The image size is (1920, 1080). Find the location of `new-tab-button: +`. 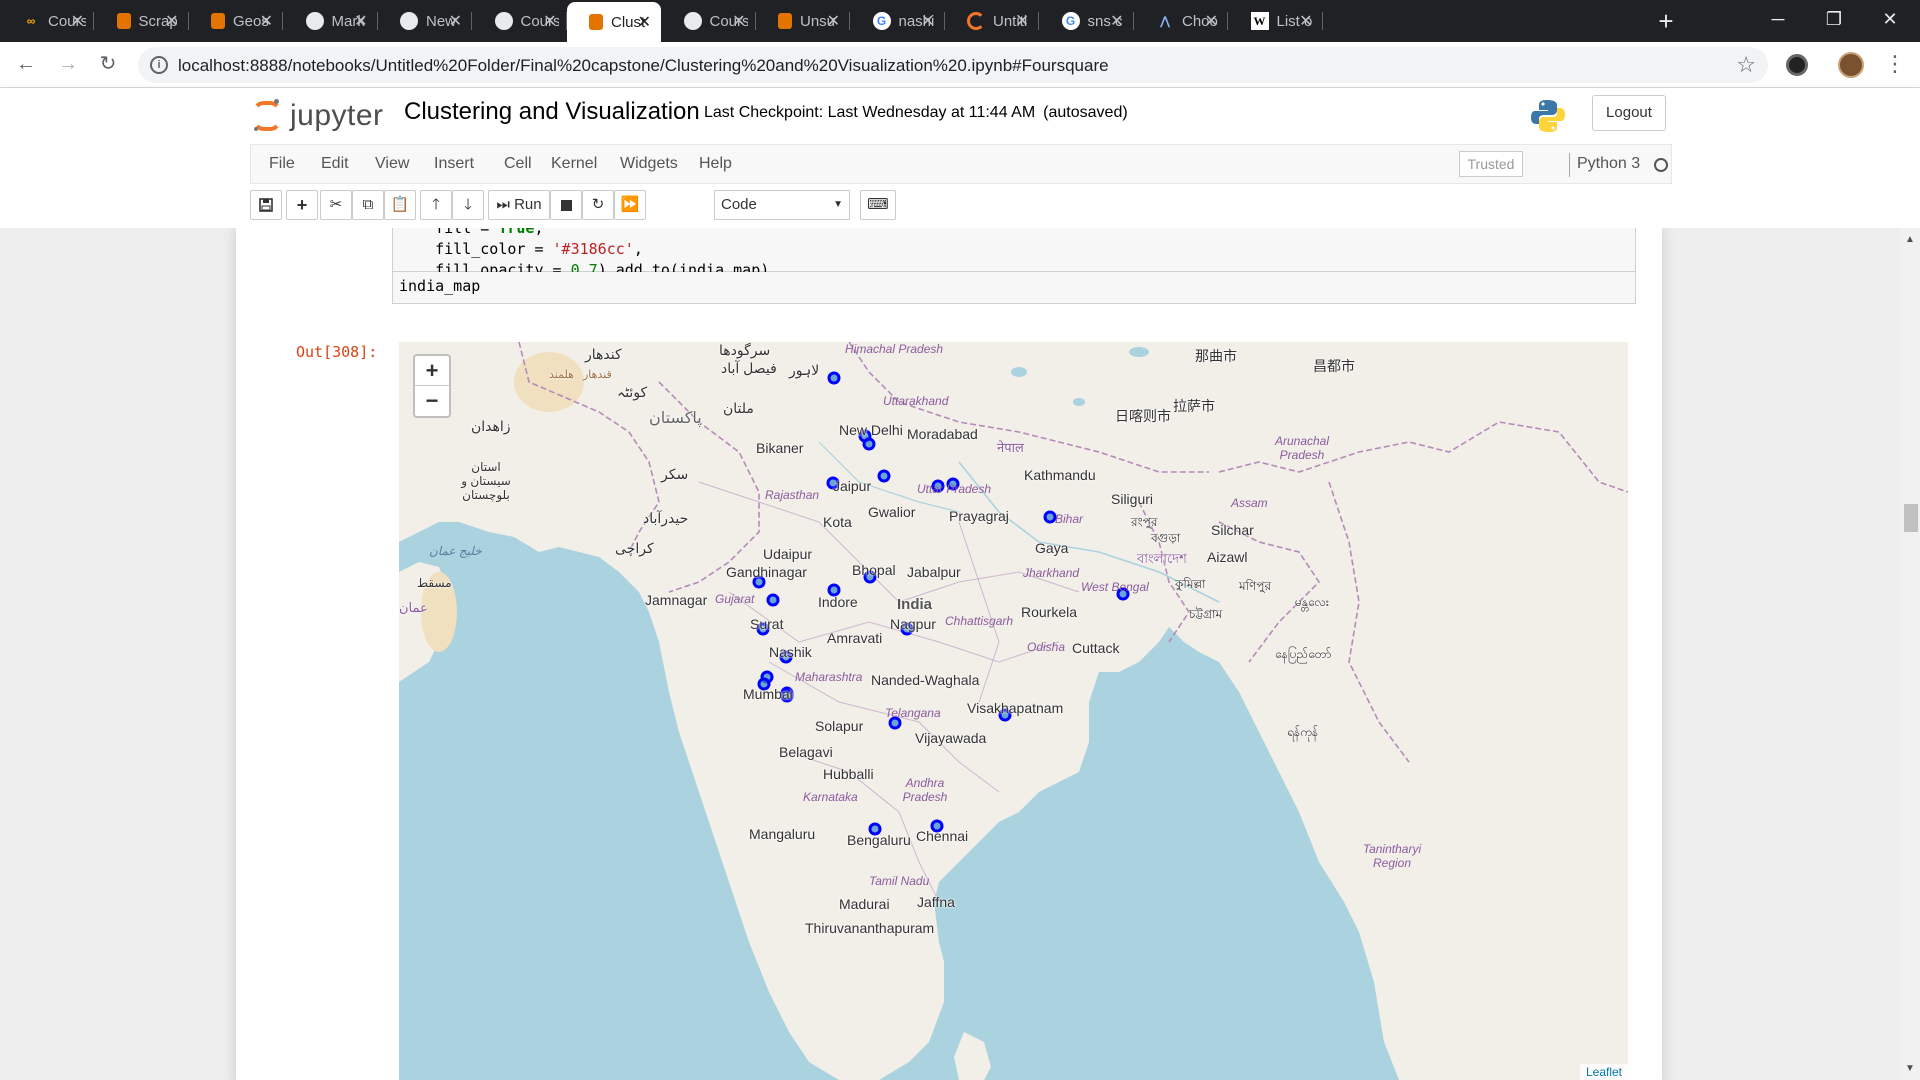

new-tab-button: + is located at coordinates (1666, 21).